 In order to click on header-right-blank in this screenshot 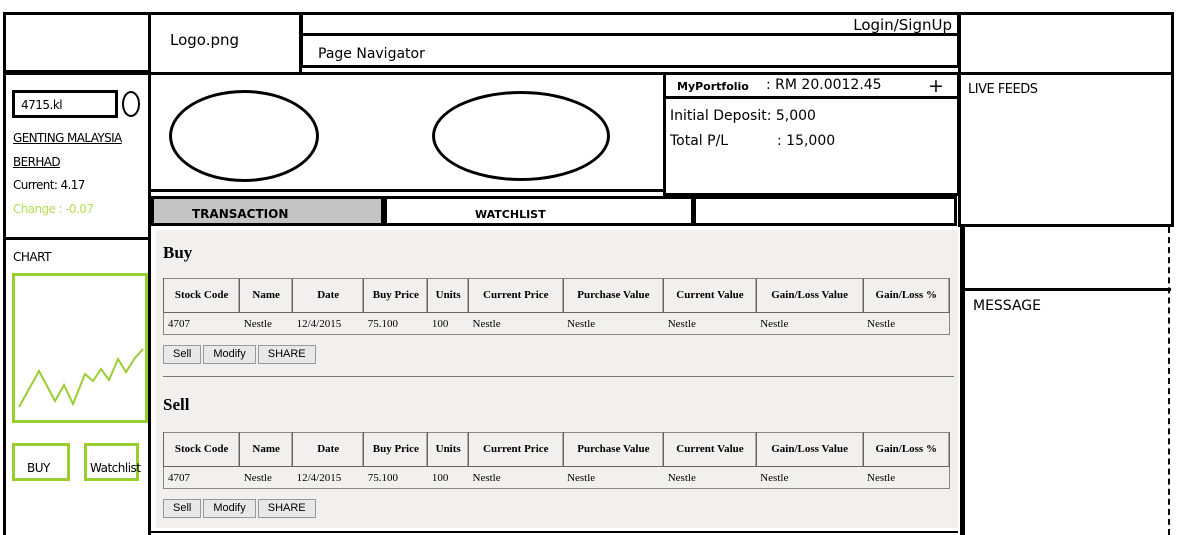, I will do `click(1066, 42)`.